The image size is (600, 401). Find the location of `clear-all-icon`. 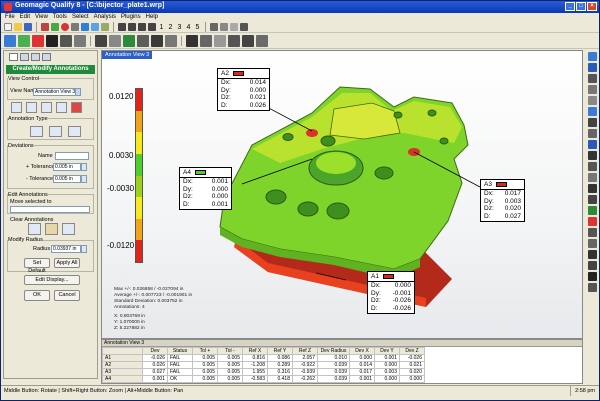

clear-all-icon is located at coordinates (51, 229).